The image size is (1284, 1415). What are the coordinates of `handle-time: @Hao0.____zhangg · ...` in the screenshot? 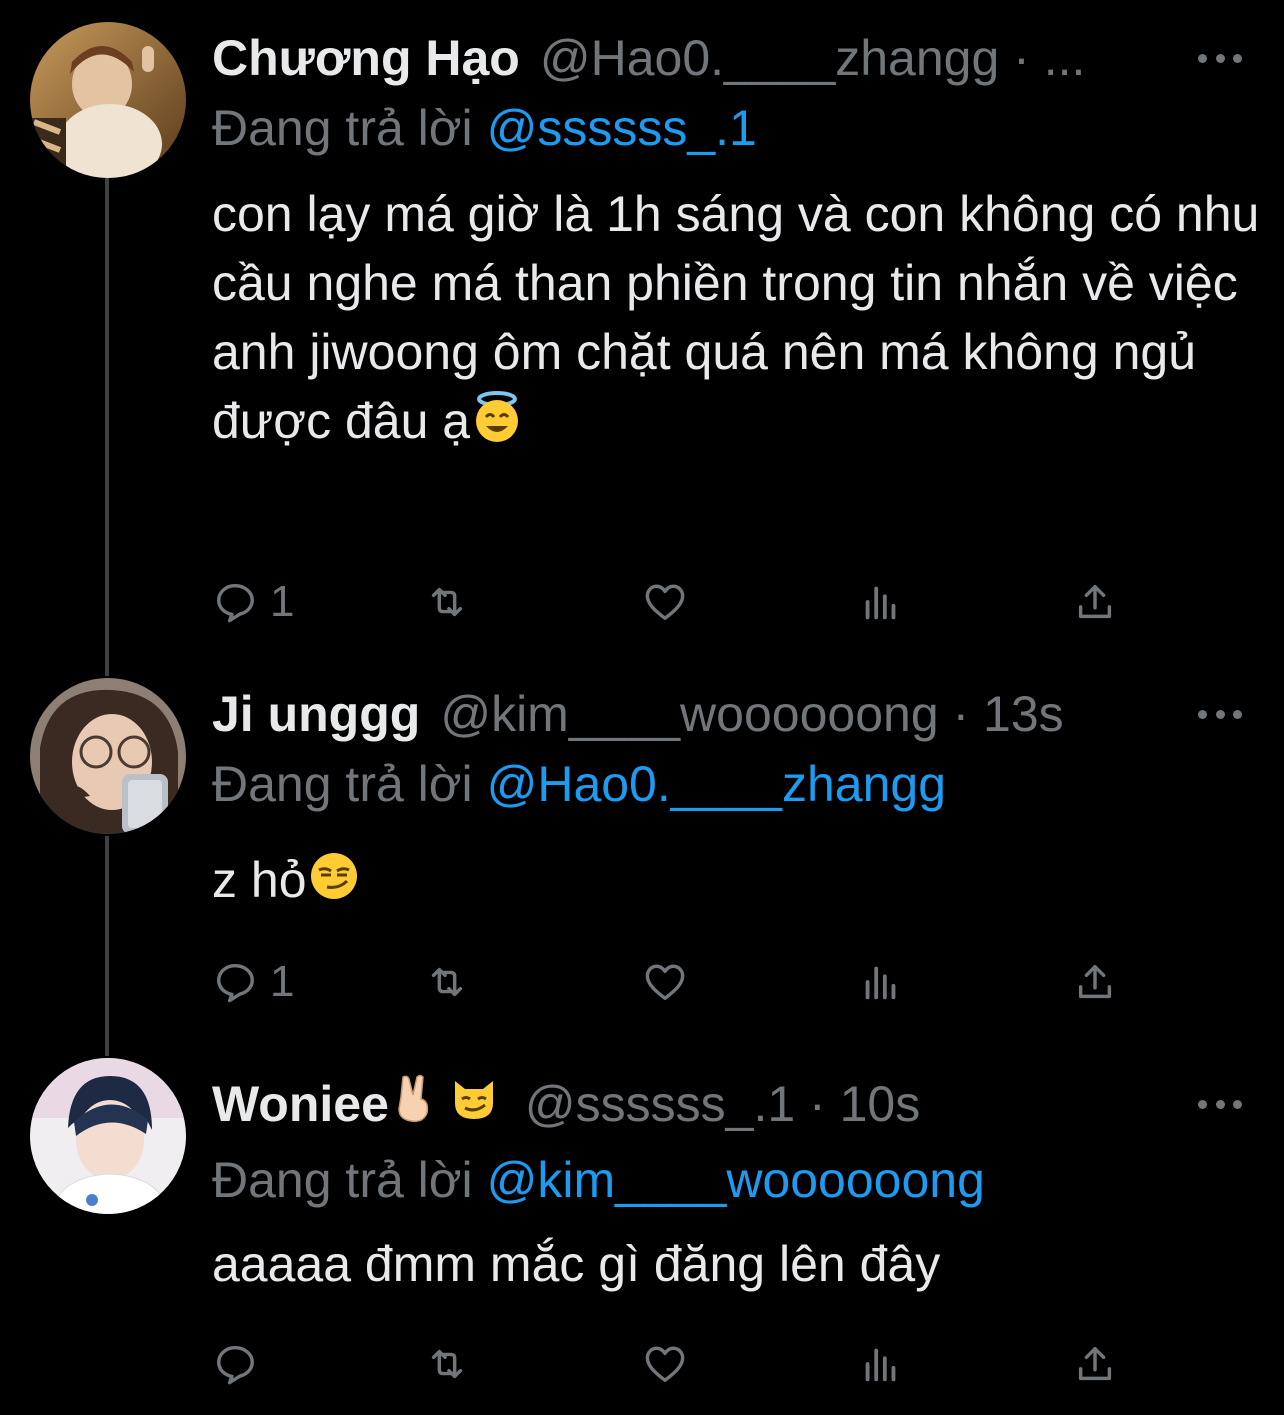 It's located at (813, 58).